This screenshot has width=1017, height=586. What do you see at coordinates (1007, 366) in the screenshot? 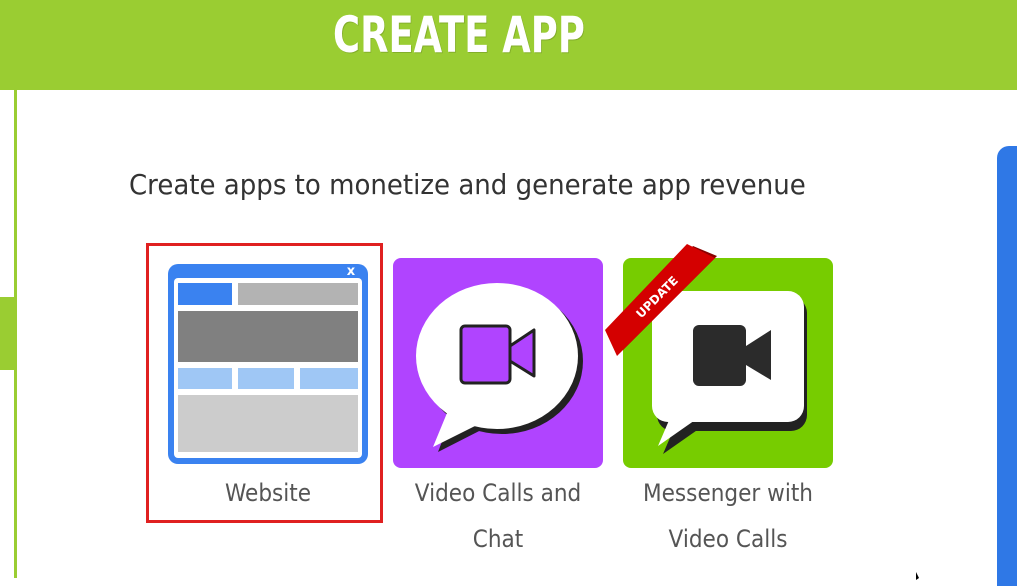
I see `right-side-panel` at bounding box center [1007, 366].